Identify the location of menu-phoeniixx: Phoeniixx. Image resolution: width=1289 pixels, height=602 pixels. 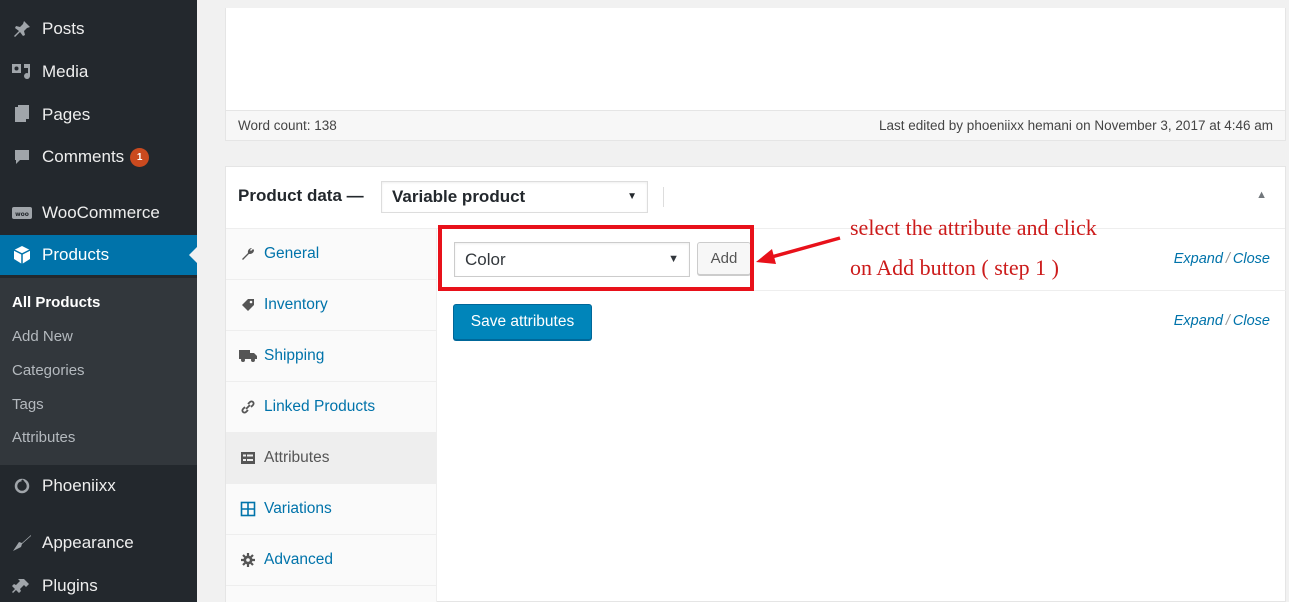
(98, 486).